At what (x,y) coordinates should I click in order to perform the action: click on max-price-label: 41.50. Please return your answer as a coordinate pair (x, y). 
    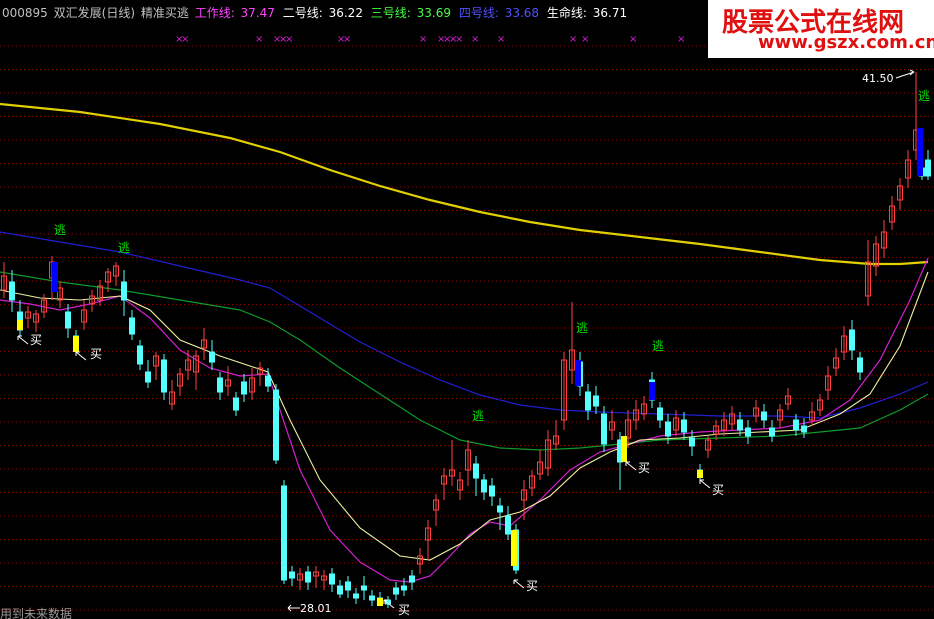
    Looking at the image, I should click on (878, 78).